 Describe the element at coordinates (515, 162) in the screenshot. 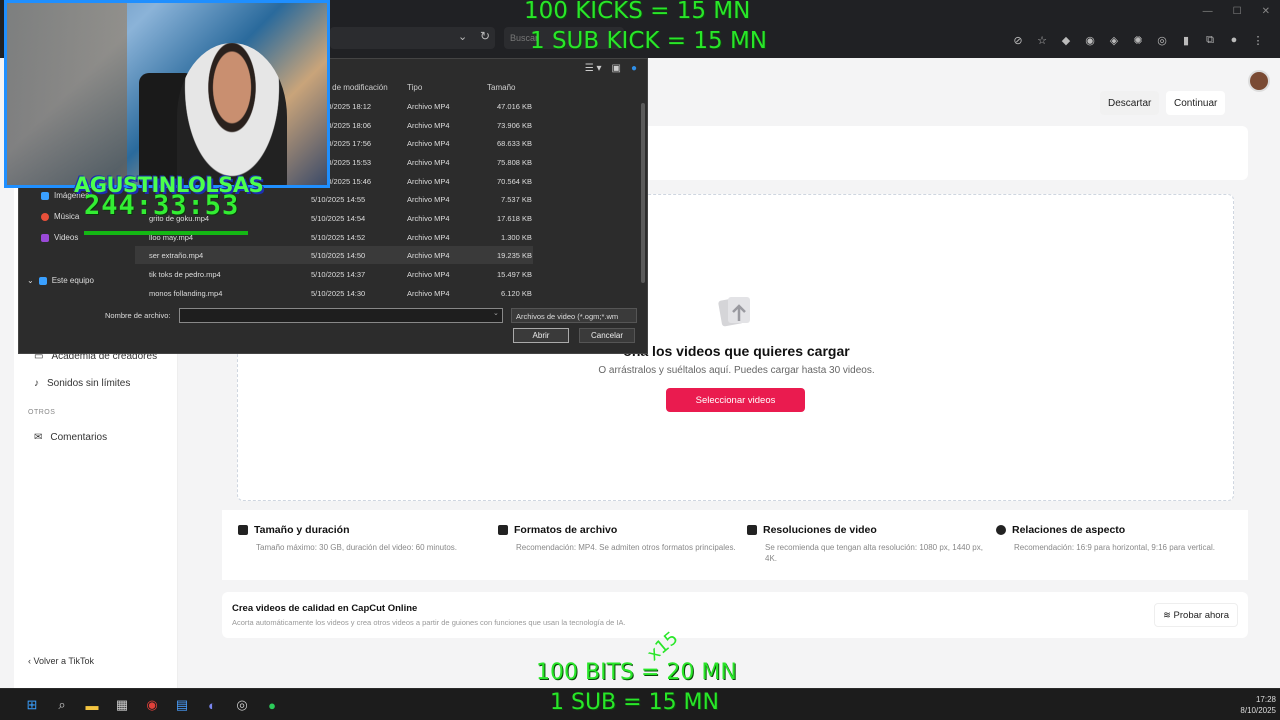

I see `file-size: 75.808 KB` at that location.